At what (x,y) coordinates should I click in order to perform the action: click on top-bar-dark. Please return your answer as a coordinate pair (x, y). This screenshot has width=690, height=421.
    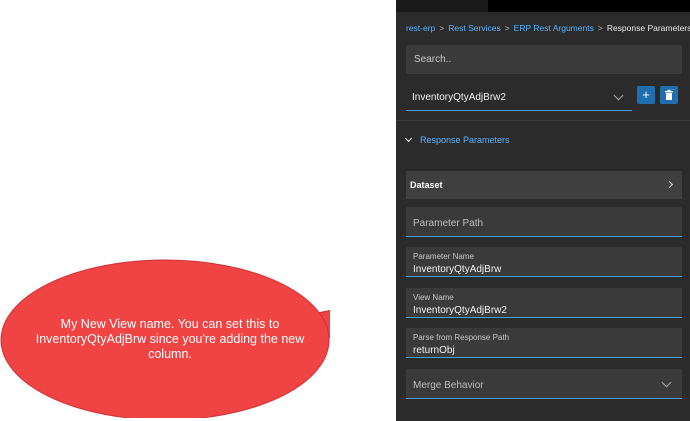
    Looking at the image, I should click on (589, 6).